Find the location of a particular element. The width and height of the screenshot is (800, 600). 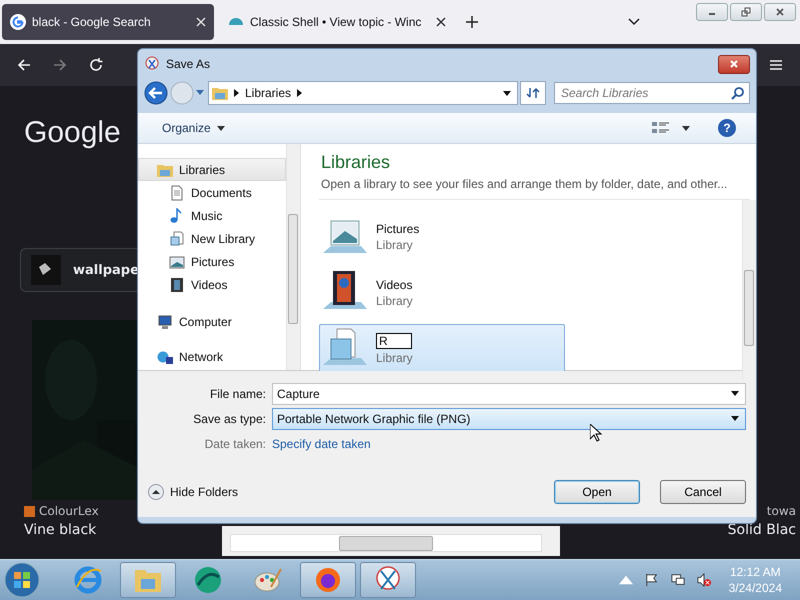

muted-speaker-icon is located at coordinates (703, 580).